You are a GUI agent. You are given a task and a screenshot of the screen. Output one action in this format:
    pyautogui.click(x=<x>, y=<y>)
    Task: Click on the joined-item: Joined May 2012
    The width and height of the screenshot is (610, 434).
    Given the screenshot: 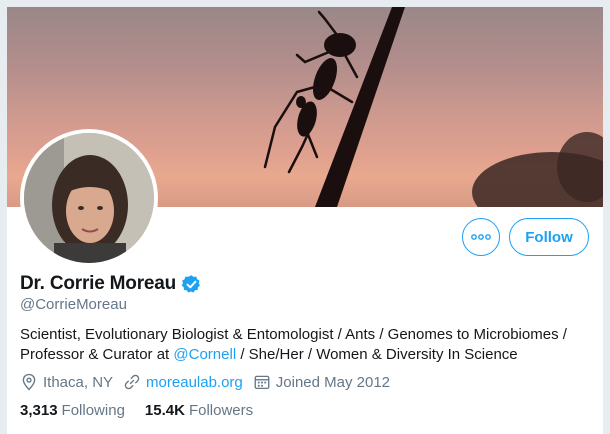 What is the action you would take?
    pyautogui.click(x=321, y=382)
    